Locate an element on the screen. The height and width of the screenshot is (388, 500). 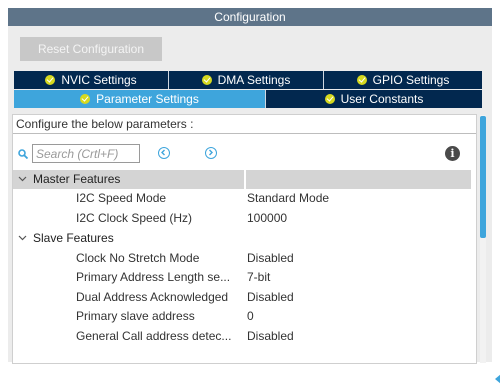
group-label: Master Features is located at coordinates (77, 179).